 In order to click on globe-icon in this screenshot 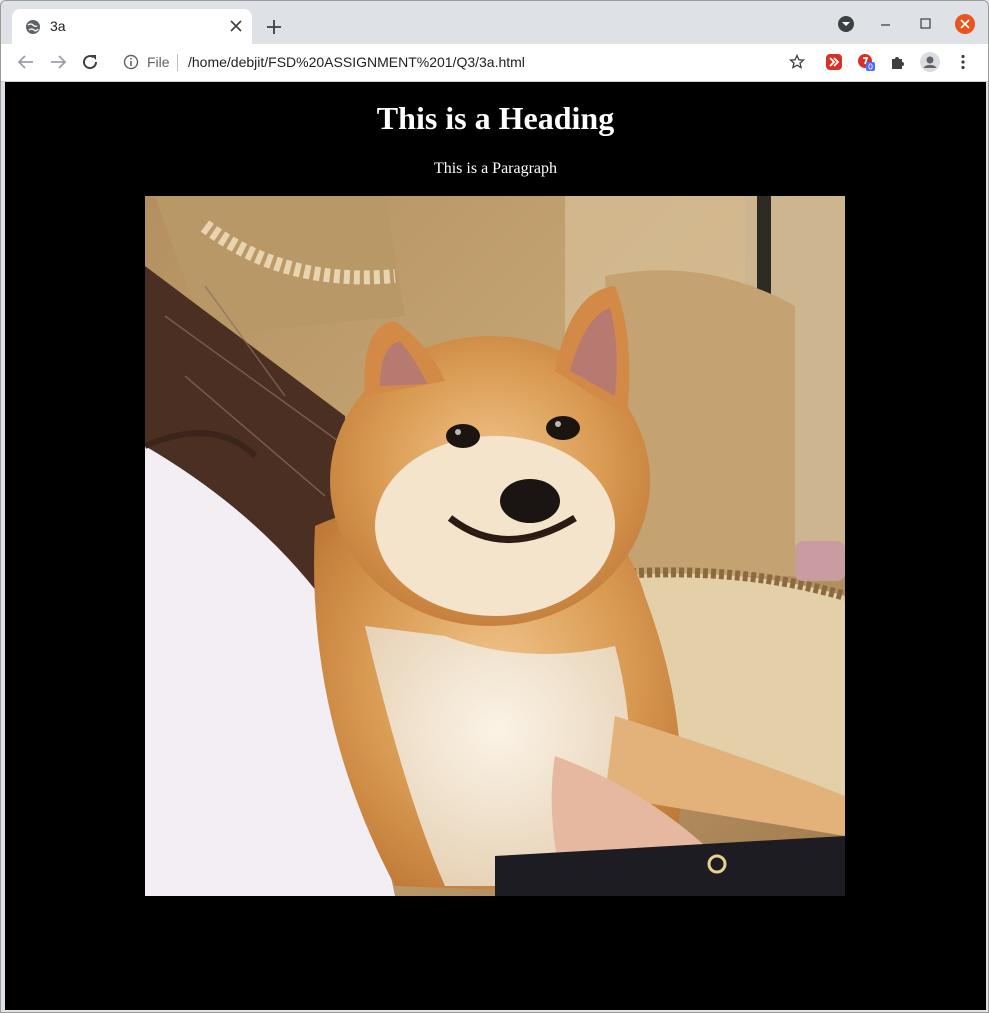, I will do `click(33, 27)`.